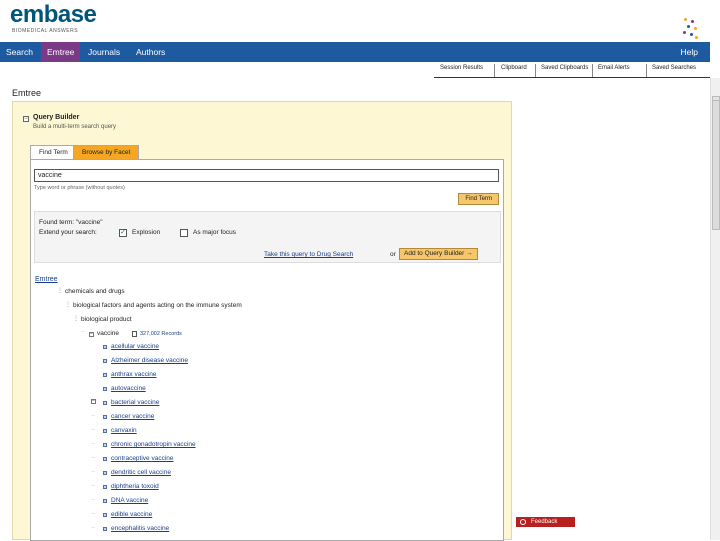 The width and height of the screenshot is (720, 541). I want to click on saved-searches-link: Saved Searches, so click(674, 68).